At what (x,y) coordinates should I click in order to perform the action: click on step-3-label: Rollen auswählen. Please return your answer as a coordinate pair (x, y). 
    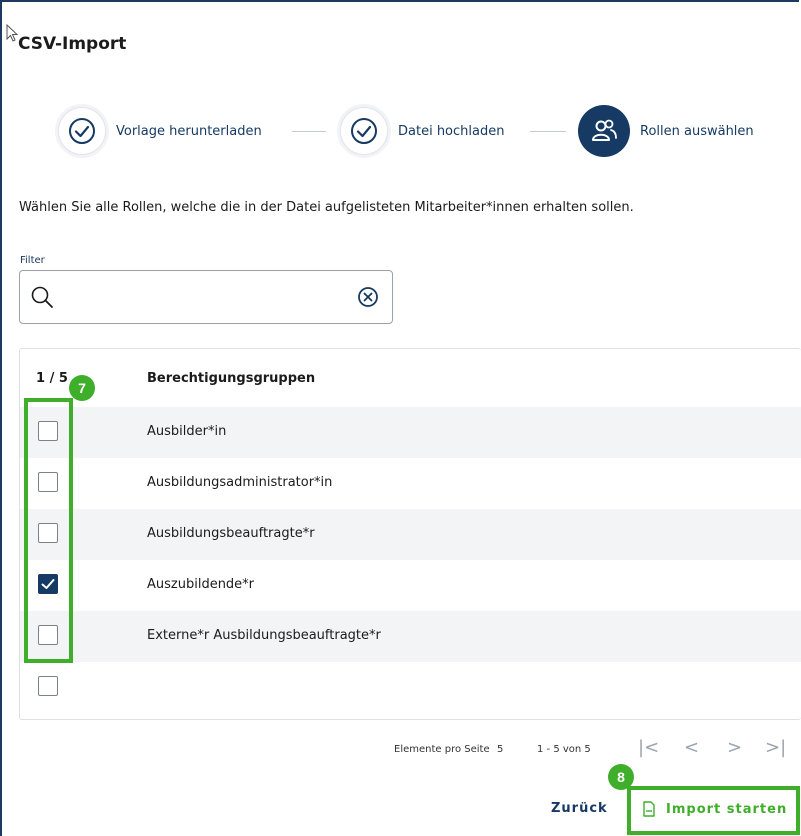
    Looking at the image, I should click on (697, 131).